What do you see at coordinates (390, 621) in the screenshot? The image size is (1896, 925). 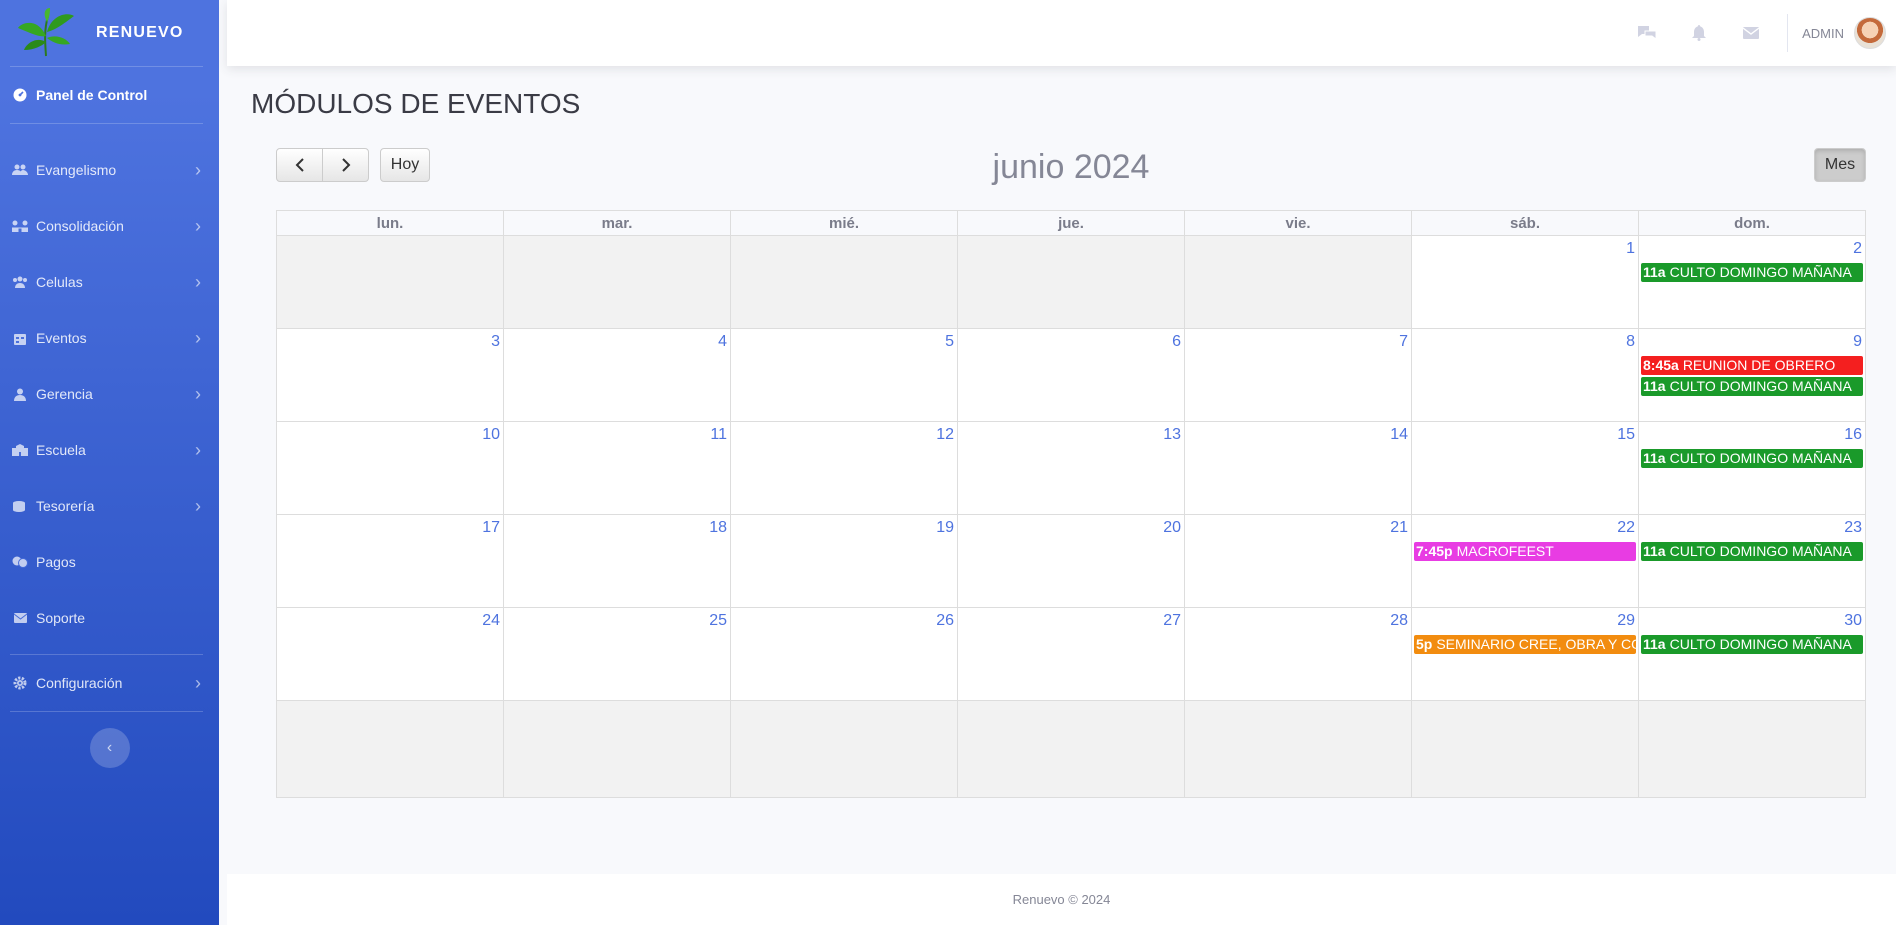 I see `day-number: 24` at bounding box center [390, 621].